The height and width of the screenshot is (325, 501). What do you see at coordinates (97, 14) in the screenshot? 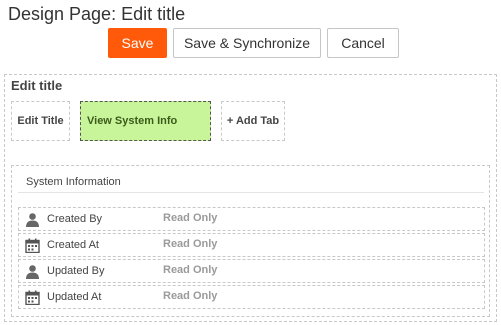
I see `page-title: Design Page: Edit title` at bounding box center [97, 14].